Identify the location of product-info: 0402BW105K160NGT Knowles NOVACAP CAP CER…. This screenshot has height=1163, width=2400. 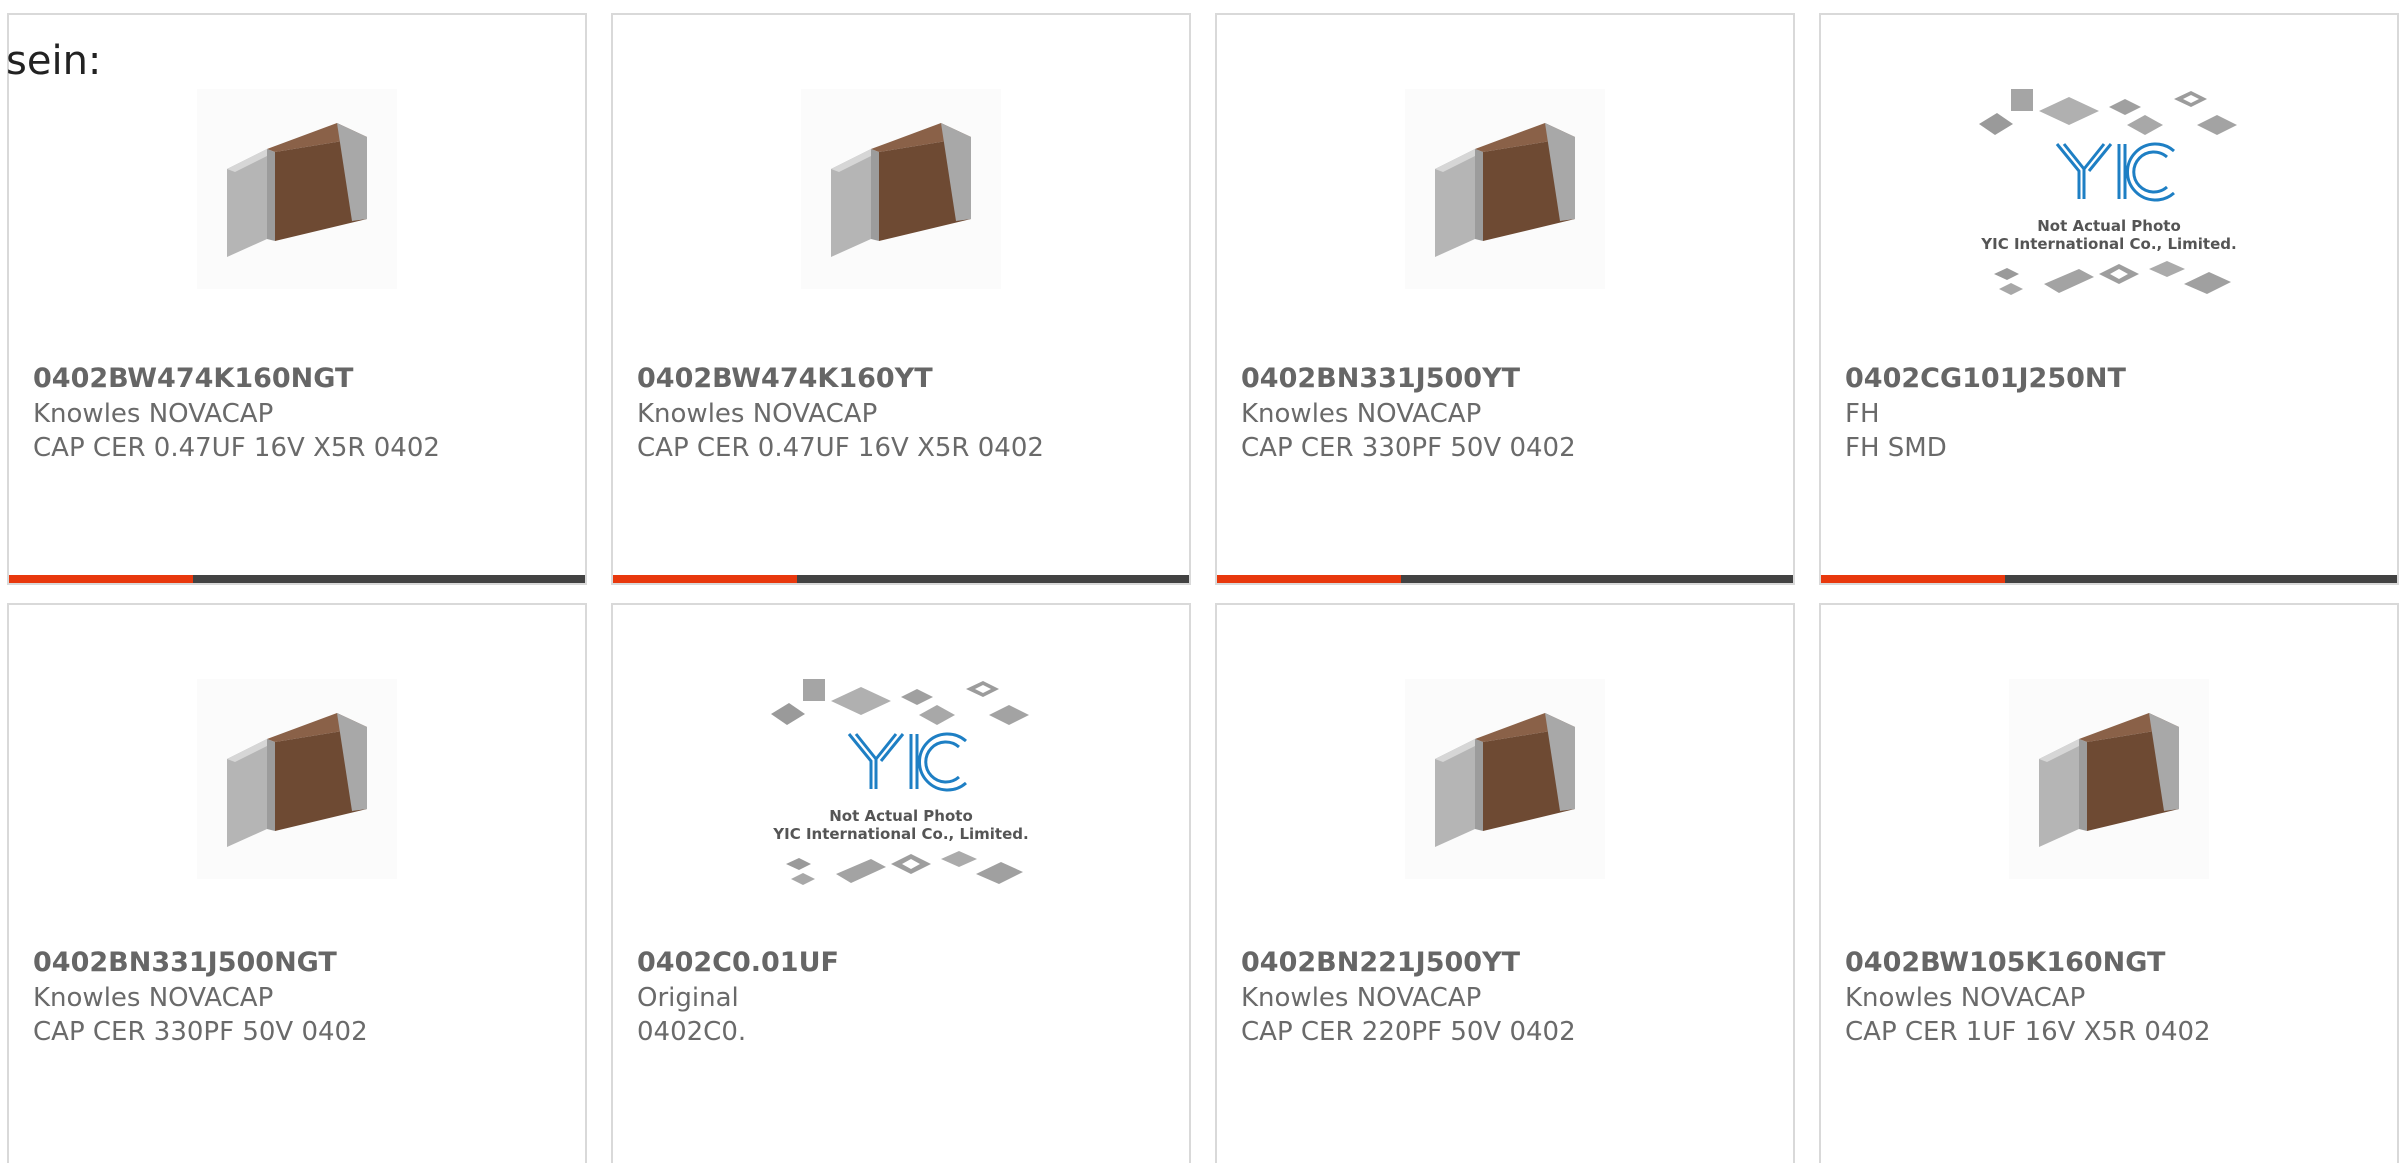
(2113, 997).